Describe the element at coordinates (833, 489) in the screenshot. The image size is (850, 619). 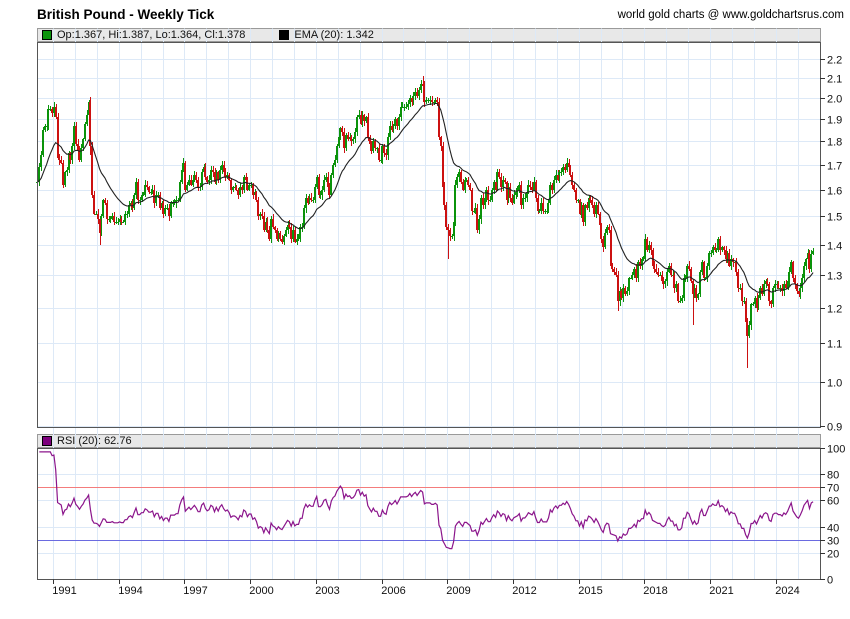
I see `rsi-y-tick-label: 70` at that location.